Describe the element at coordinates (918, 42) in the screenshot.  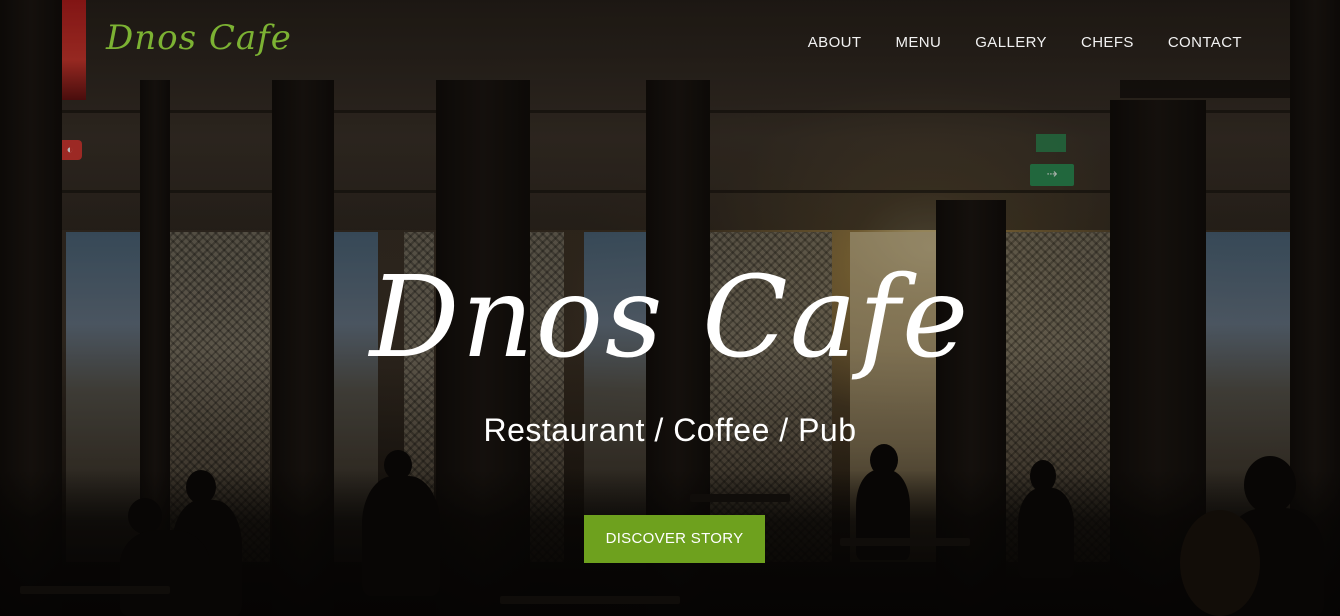
I see `nav-item-menu: MENU` at that location.